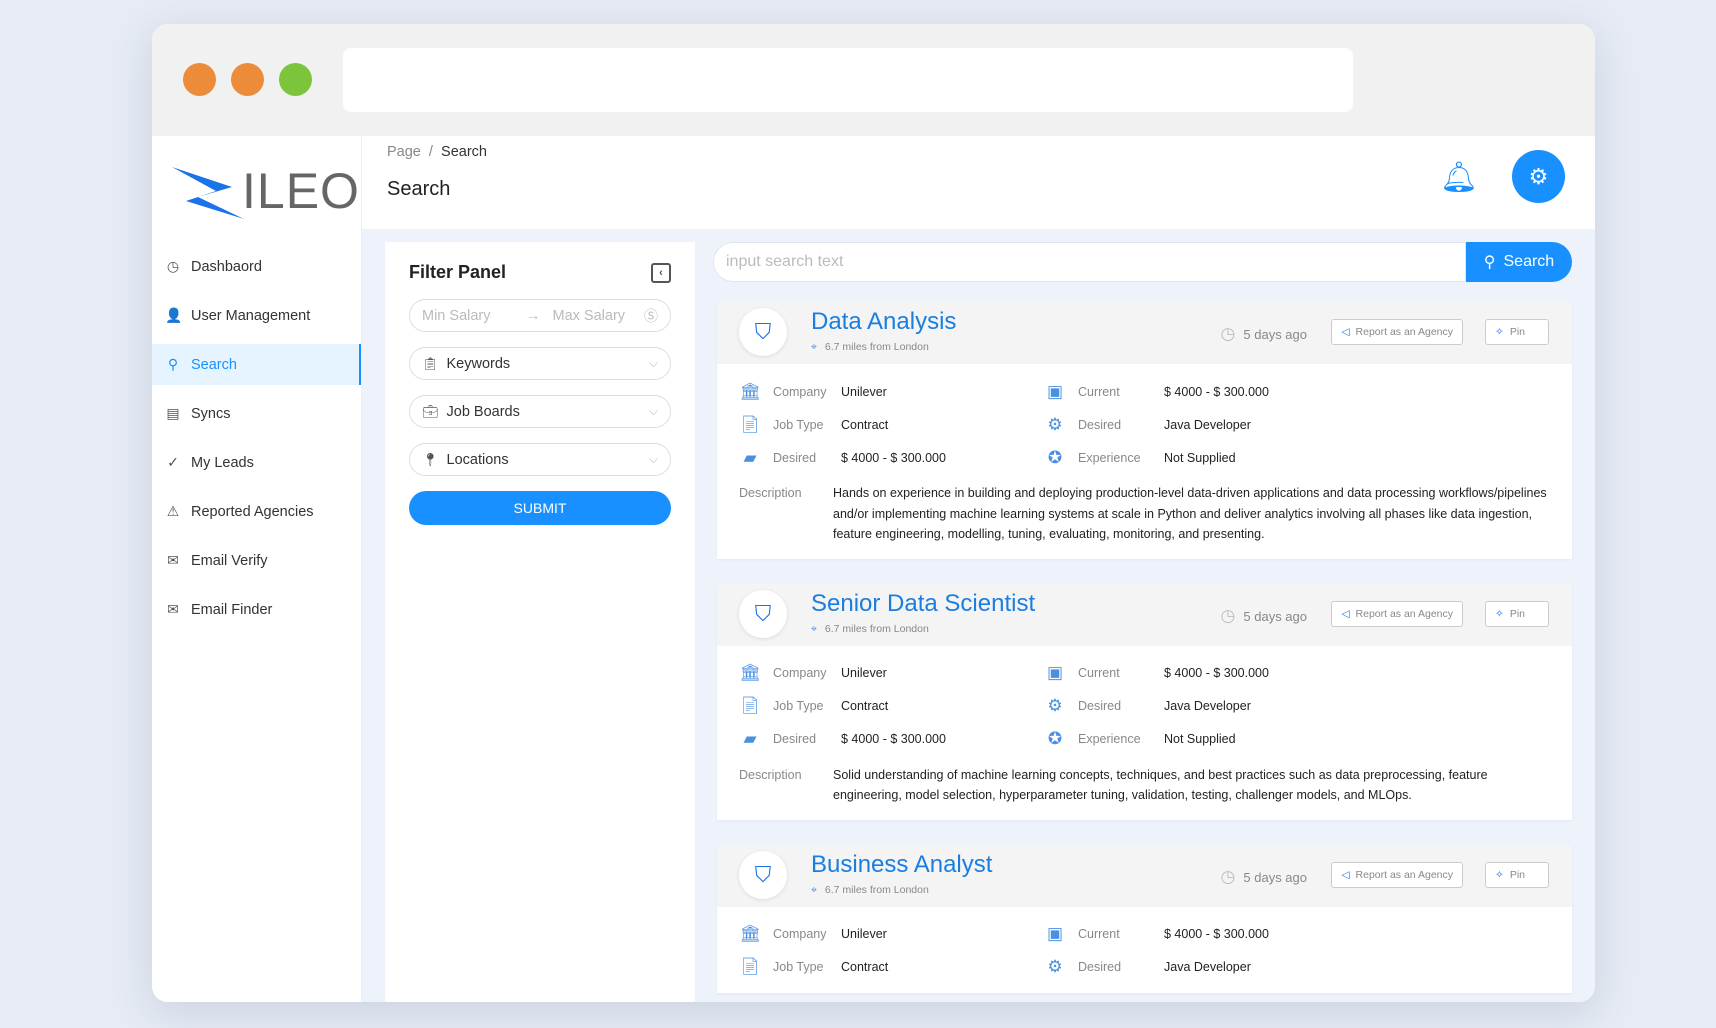 Image resolution: width=1716 pixels, height=1028 pixels. What do you see at coordinates (256, 511) in the screenshot?
I see `sidebar-item-reported-agencies: ⚠ Reported Agencies` at bounding box center [256, 511].